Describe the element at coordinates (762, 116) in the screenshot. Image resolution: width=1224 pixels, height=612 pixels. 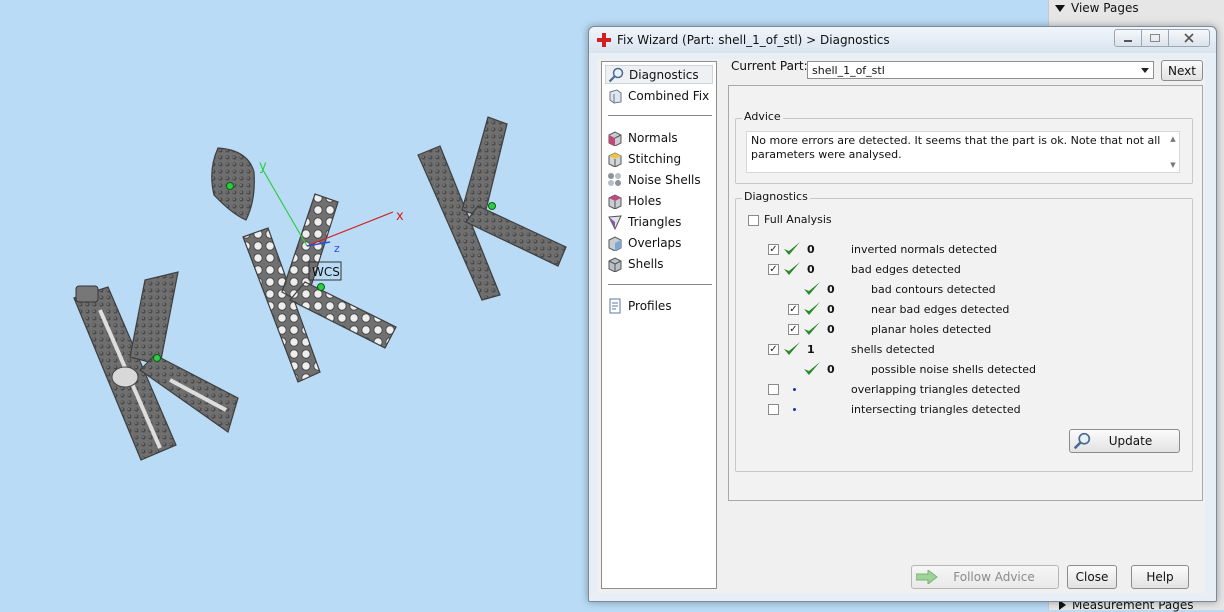
I see `advice-title: Advice` at that location.